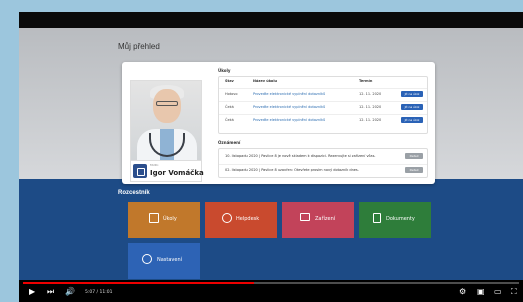  Describe the element at coordinates (462, 292) in the screenshot. I see `settings-icon: ⚙` at that location.